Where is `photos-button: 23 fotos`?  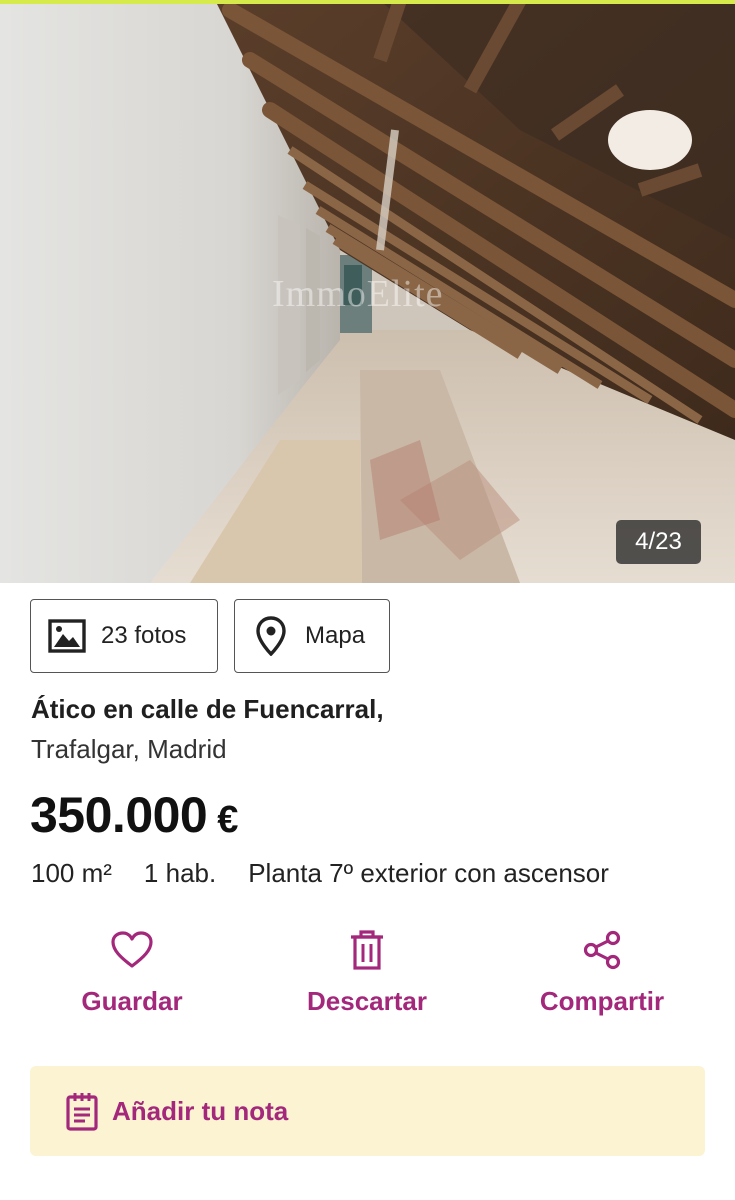 photos-button: 23 fotos is located at coordinates (124, 636).